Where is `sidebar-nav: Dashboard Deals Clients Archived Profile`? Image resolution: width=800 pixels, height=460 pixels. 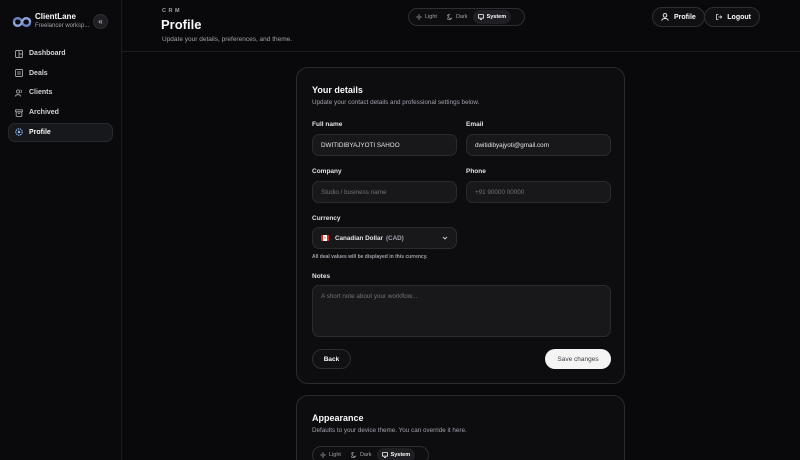 sidebar-nav: Dashboard Deals Clients Archived Profile is located at coordinates (60, 93).